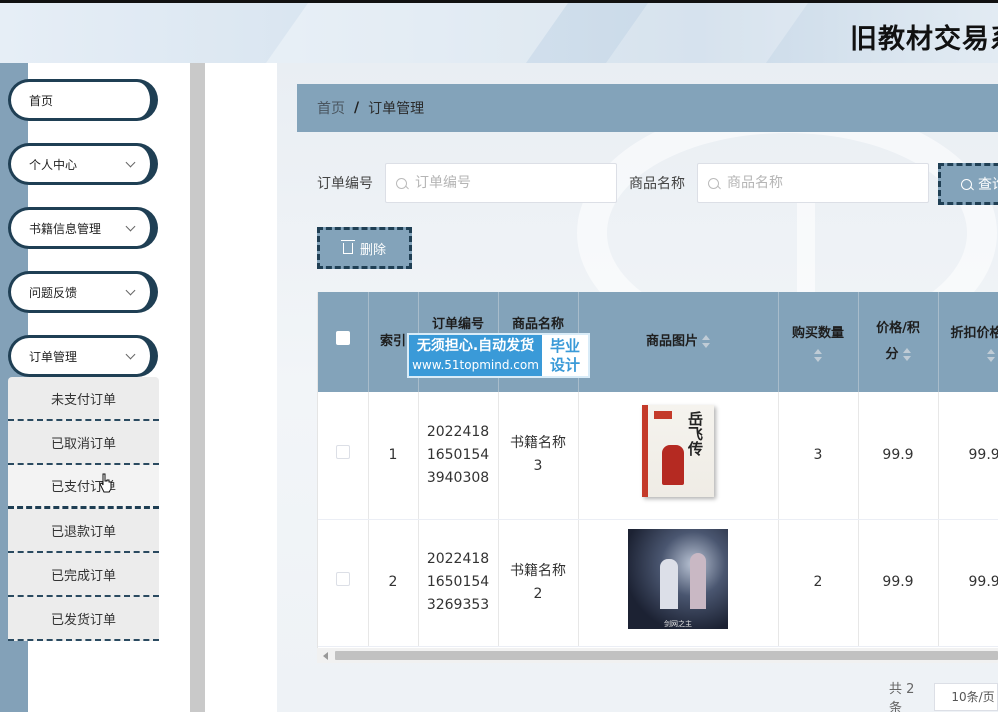 The image size is (998, 712). Describe the element at coordinates (671, 341) in the screenshot. I see `column-label: 商品图片` at that location.